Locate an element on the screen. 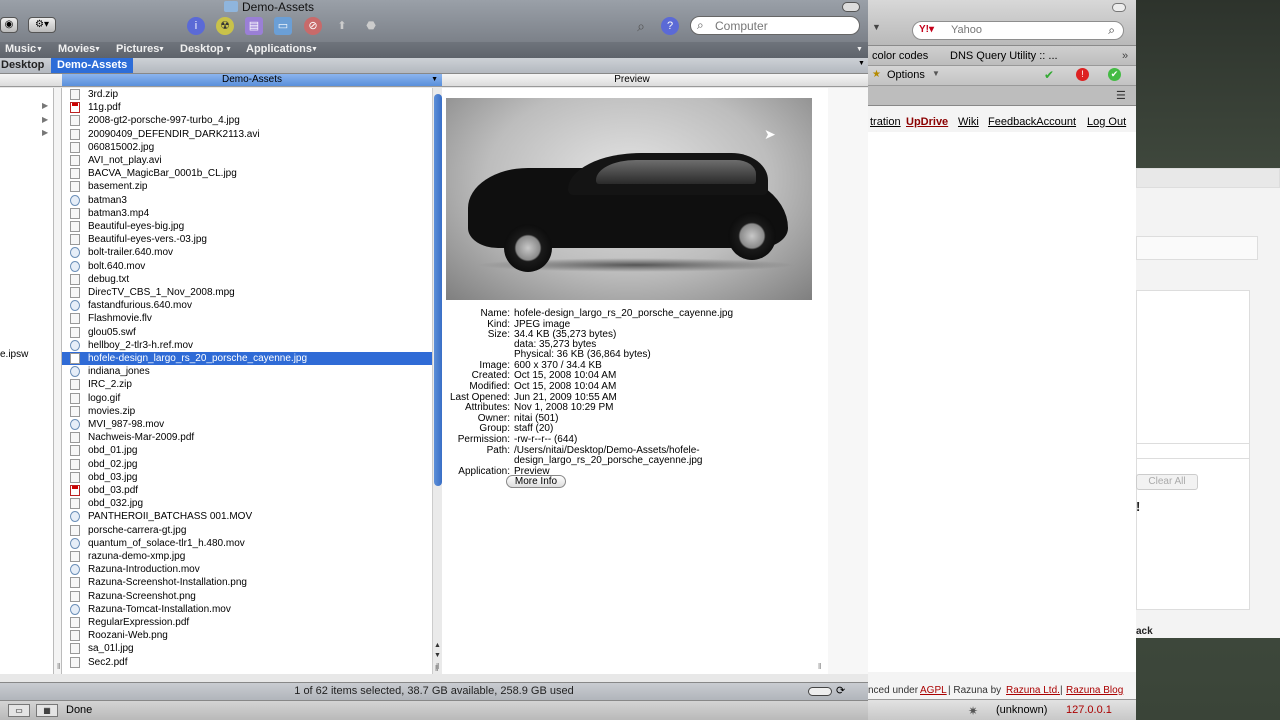  file-row: bolt-trailer.640.mov is located at coordinates (247, 252).